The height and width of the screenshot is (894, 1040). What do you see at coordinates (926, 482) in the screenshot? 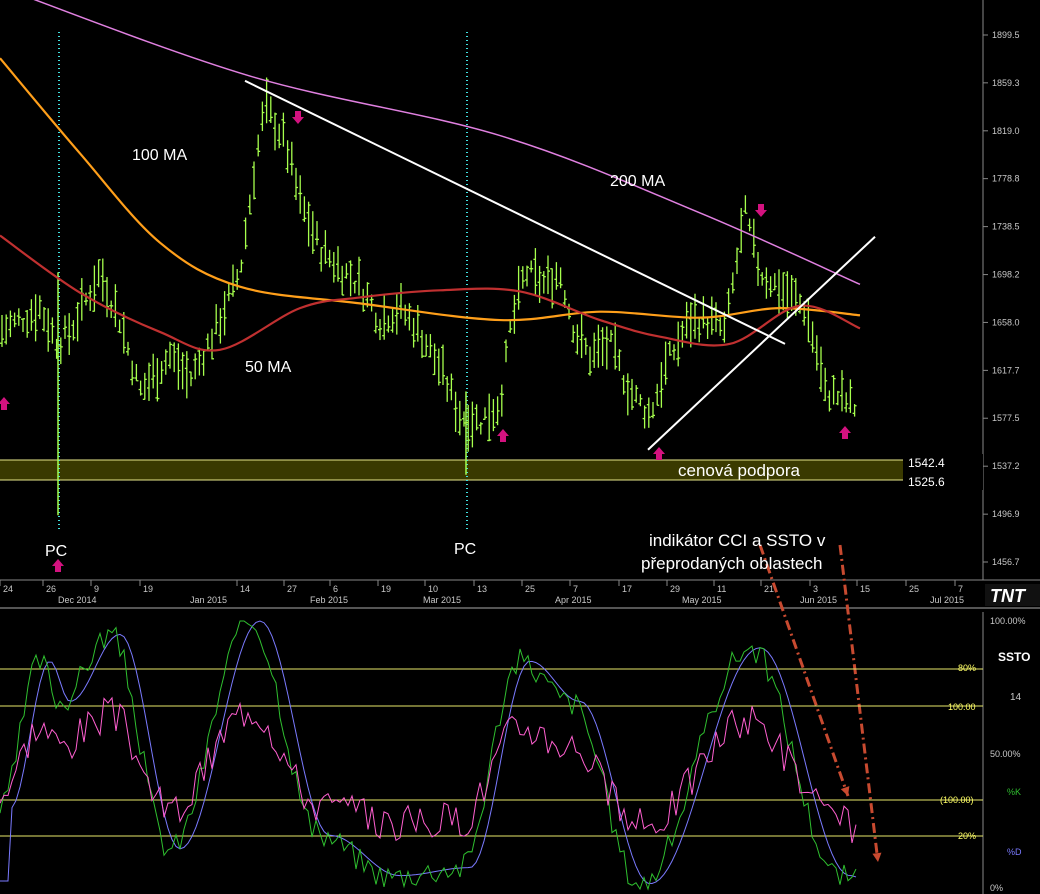
I see `support-lower-value: 1525.6` at bounding box center [926, 482].